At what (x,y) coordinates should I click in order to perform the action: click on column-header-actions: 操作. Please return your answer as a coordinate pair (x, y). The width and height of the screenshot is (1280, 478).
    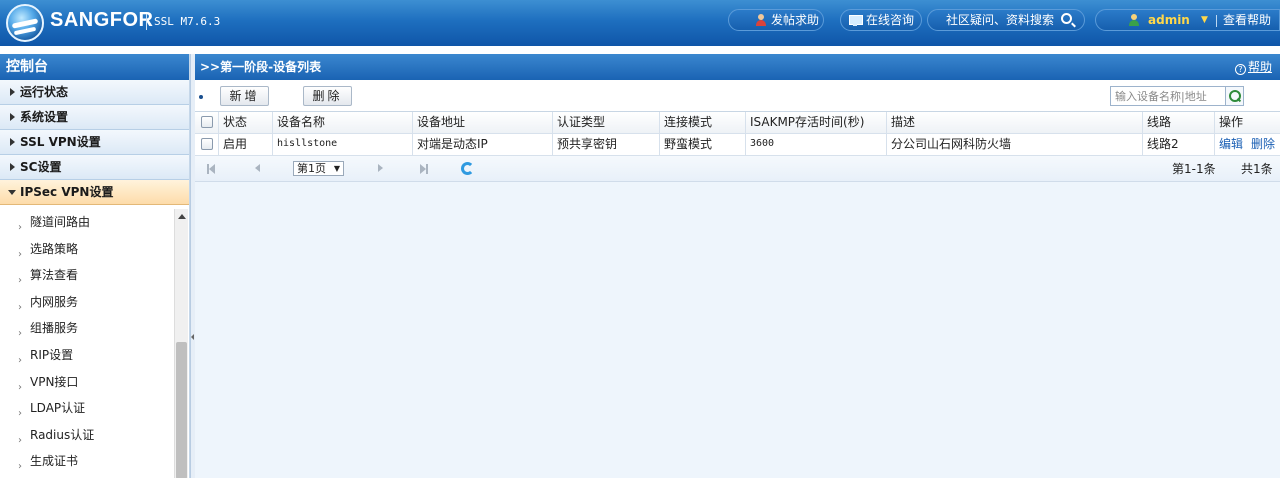
    Looking at the image, I should click on (1231, 122).